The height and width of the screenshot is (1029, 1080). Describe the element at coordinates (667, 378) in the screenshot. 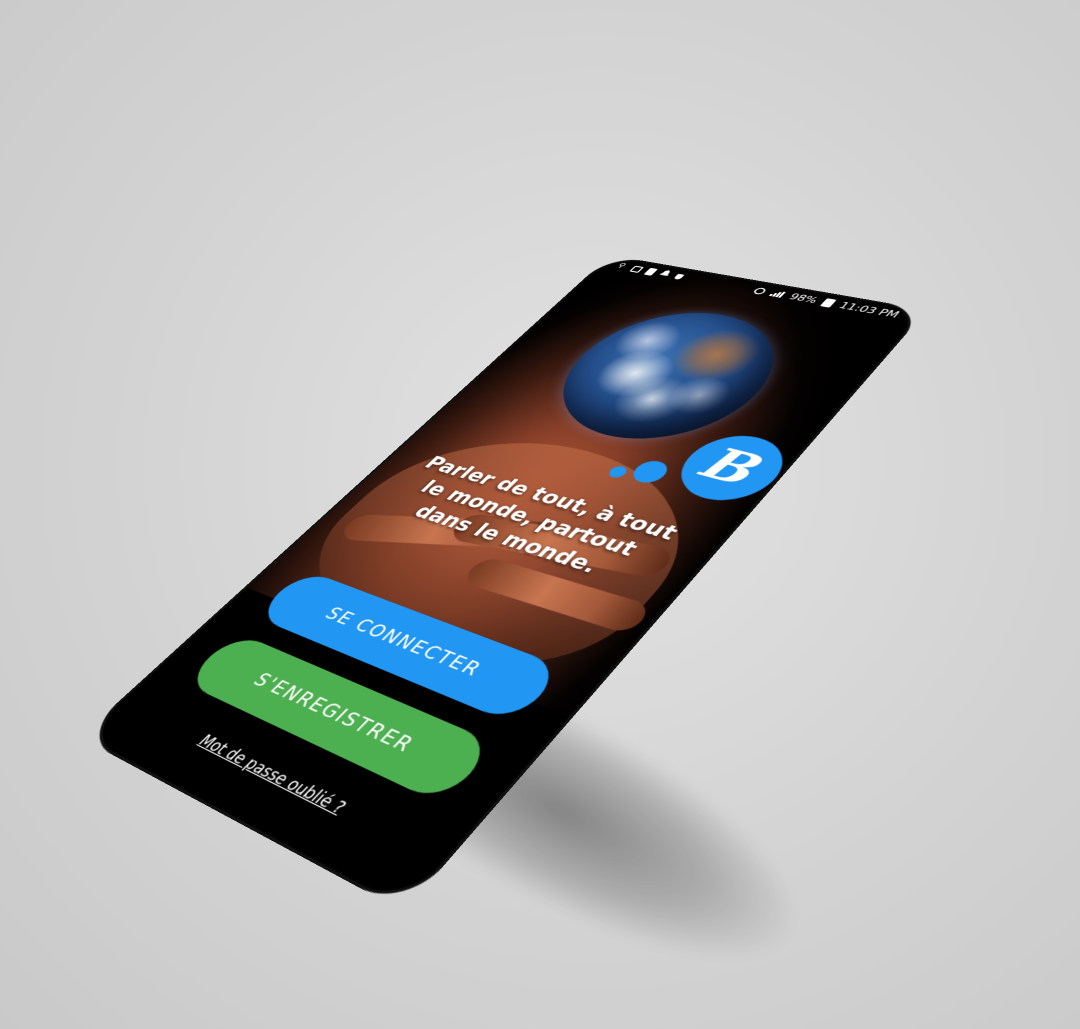

I see `earth-globe-image` at that location.